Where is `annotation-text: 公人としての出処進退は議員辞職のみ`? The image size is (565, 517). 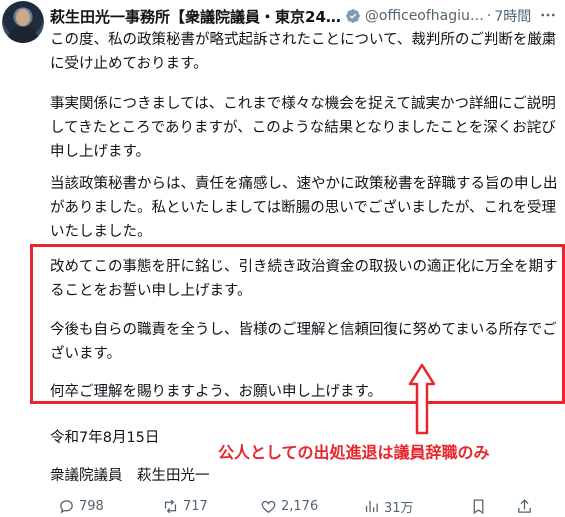 annotation-text: 公人としての出処進退は議員辞職のみ is located at coordinates (354, 452).